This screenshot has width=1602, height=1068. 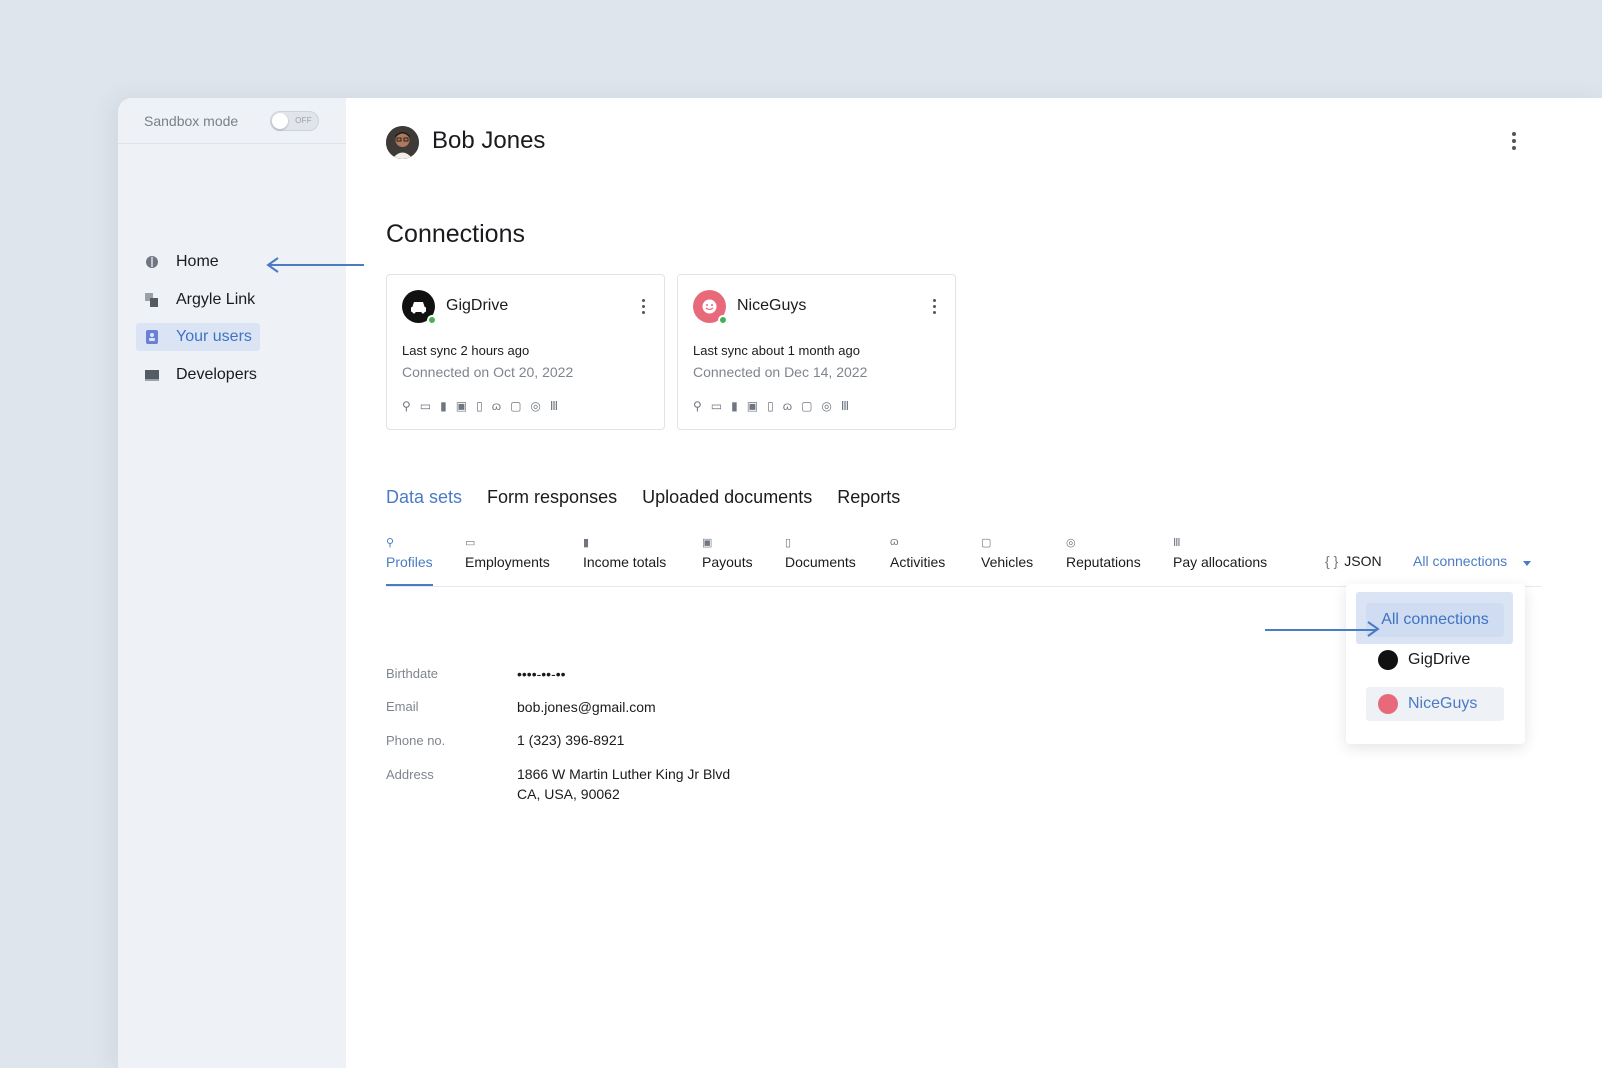 I want to click on car-icon, so click(x=1388, y=660).